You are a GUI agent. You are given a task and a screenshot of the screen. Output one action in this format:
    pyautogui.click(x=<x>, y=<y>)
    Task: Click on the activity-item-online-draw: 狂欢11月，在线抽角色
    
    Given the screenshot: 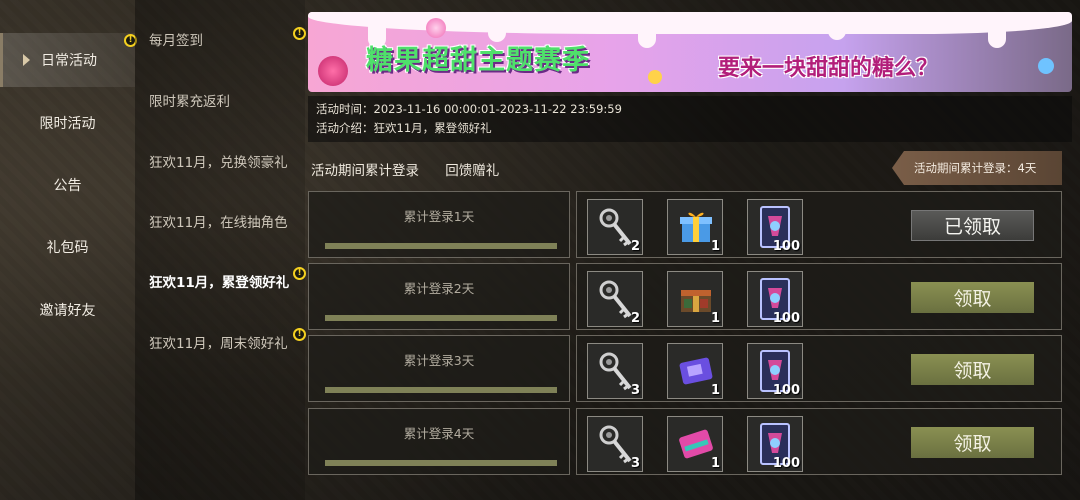 What is the action you would take?
    pyautogui.click(x=218, y=221)
    